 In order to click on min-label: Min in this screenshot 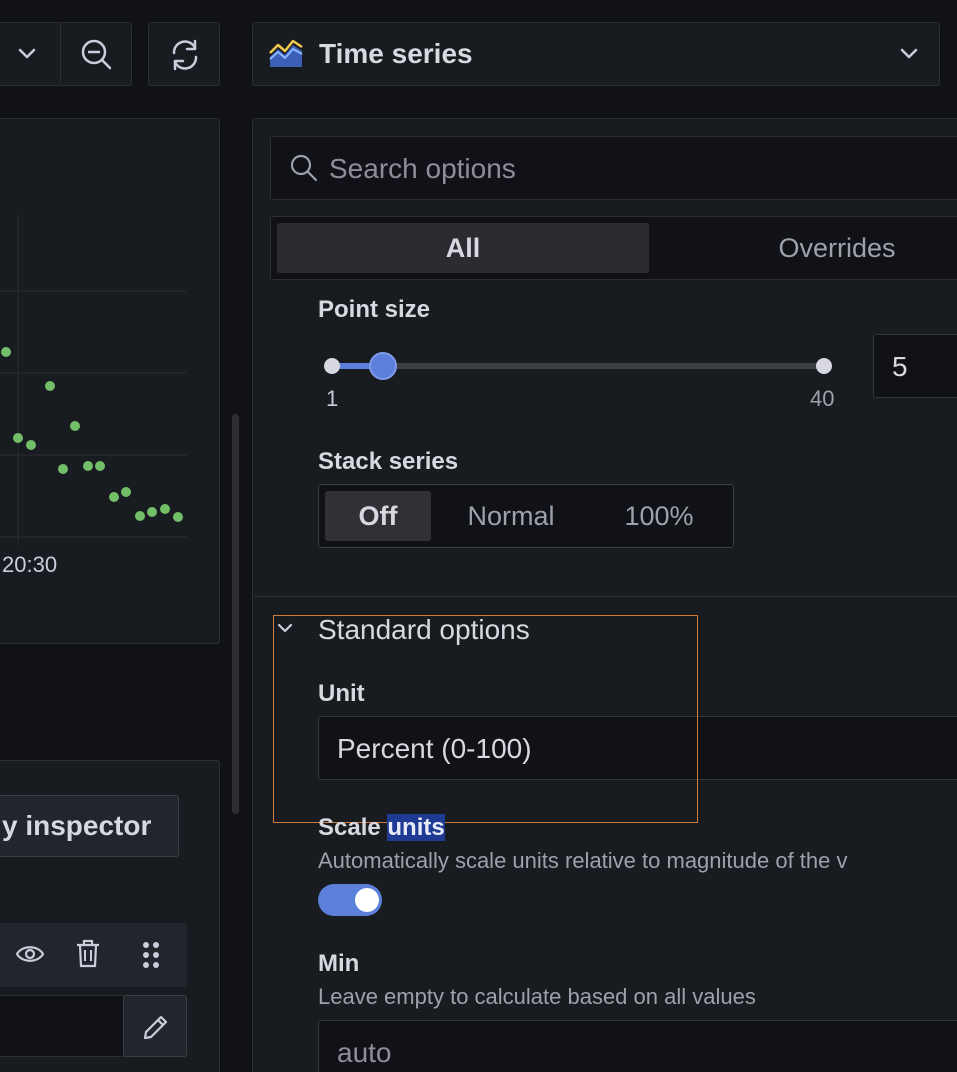, I will do `click(339, 963)`.